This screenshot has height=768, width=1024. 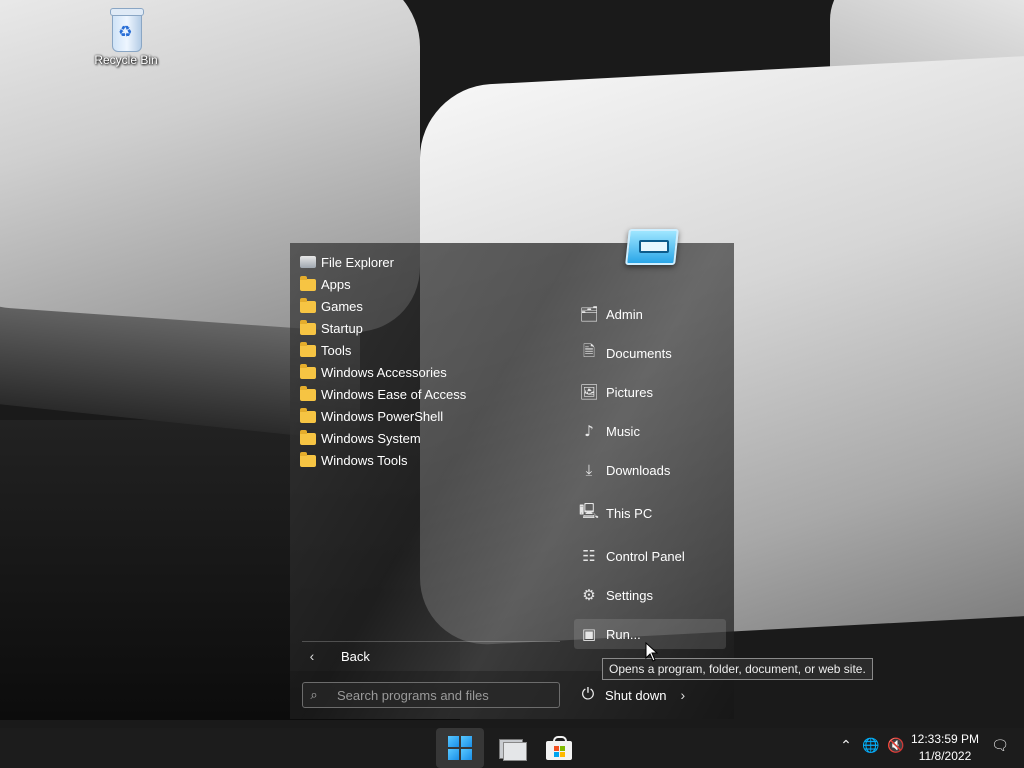 What do you see at coordinates (652, 247) in the screenshot?
I see `user-picture-icon` at bounding box center [652, 247].